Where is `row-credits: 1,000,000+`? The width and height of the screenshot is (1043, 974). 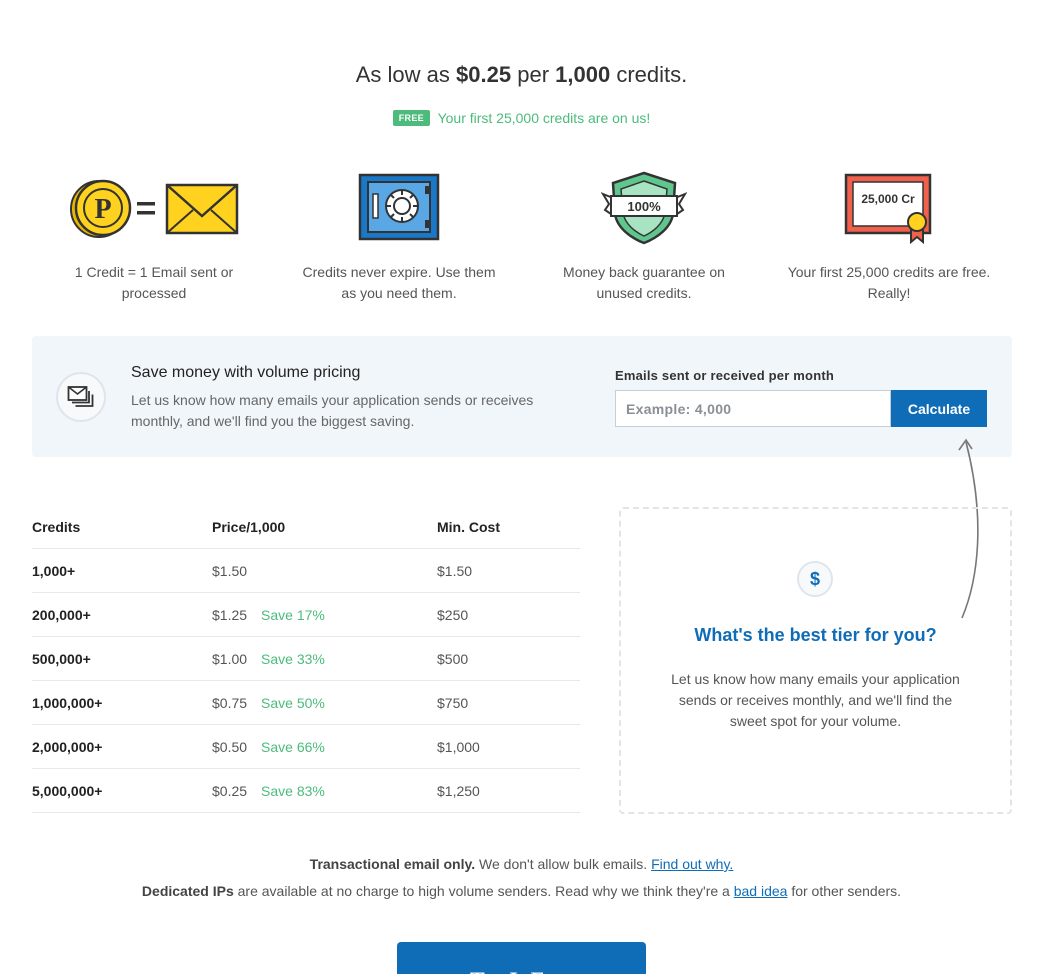 row-credits: 1,000,000+ is located at coordinates (67, 702).